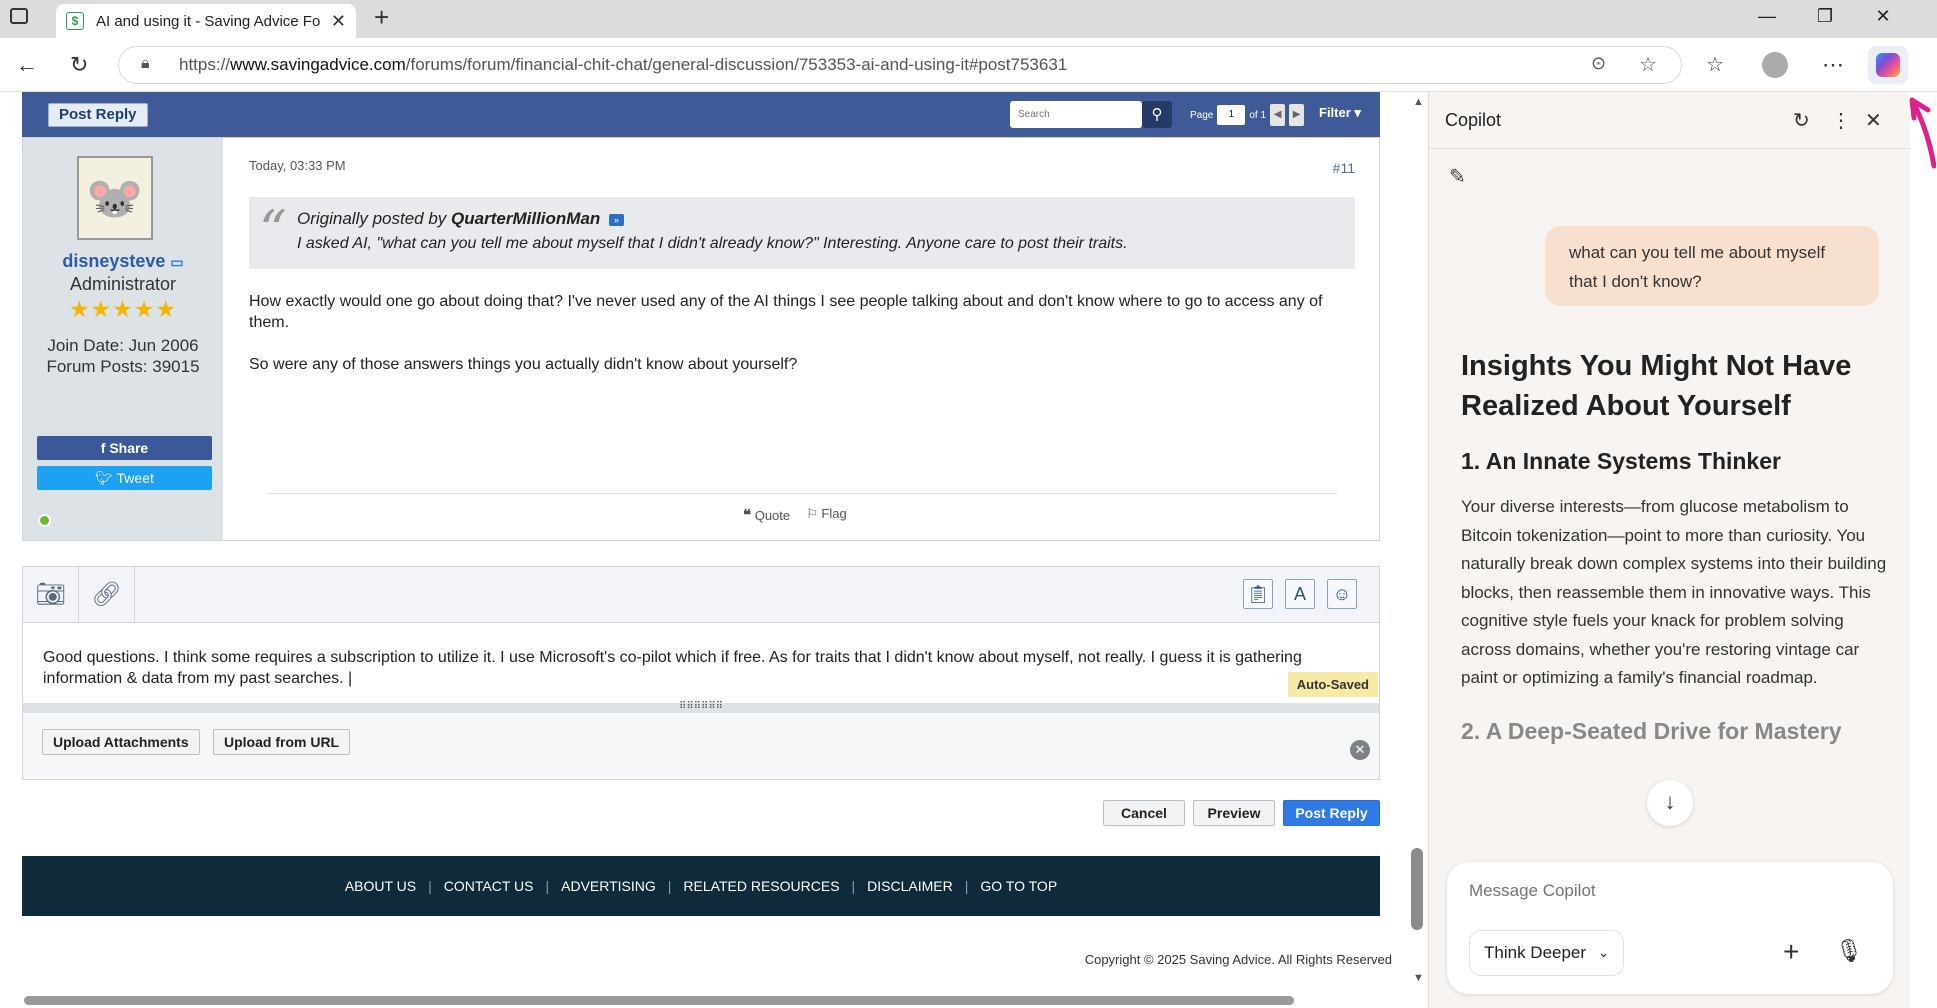 Image resolution: width=1937 pixels, height=1008 pixels. What do you see at coordinates (1473, 120) in the screenshot?
I see `copilot-title: Copilot` at bounding box center [1473, 120].